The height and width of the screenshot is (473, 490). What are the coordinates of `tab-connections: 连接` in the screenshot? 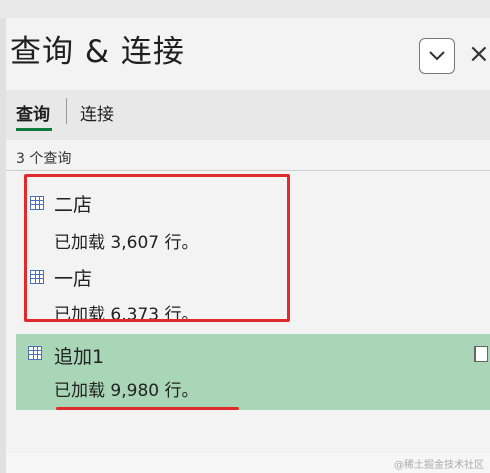 It's located at (97, 112).